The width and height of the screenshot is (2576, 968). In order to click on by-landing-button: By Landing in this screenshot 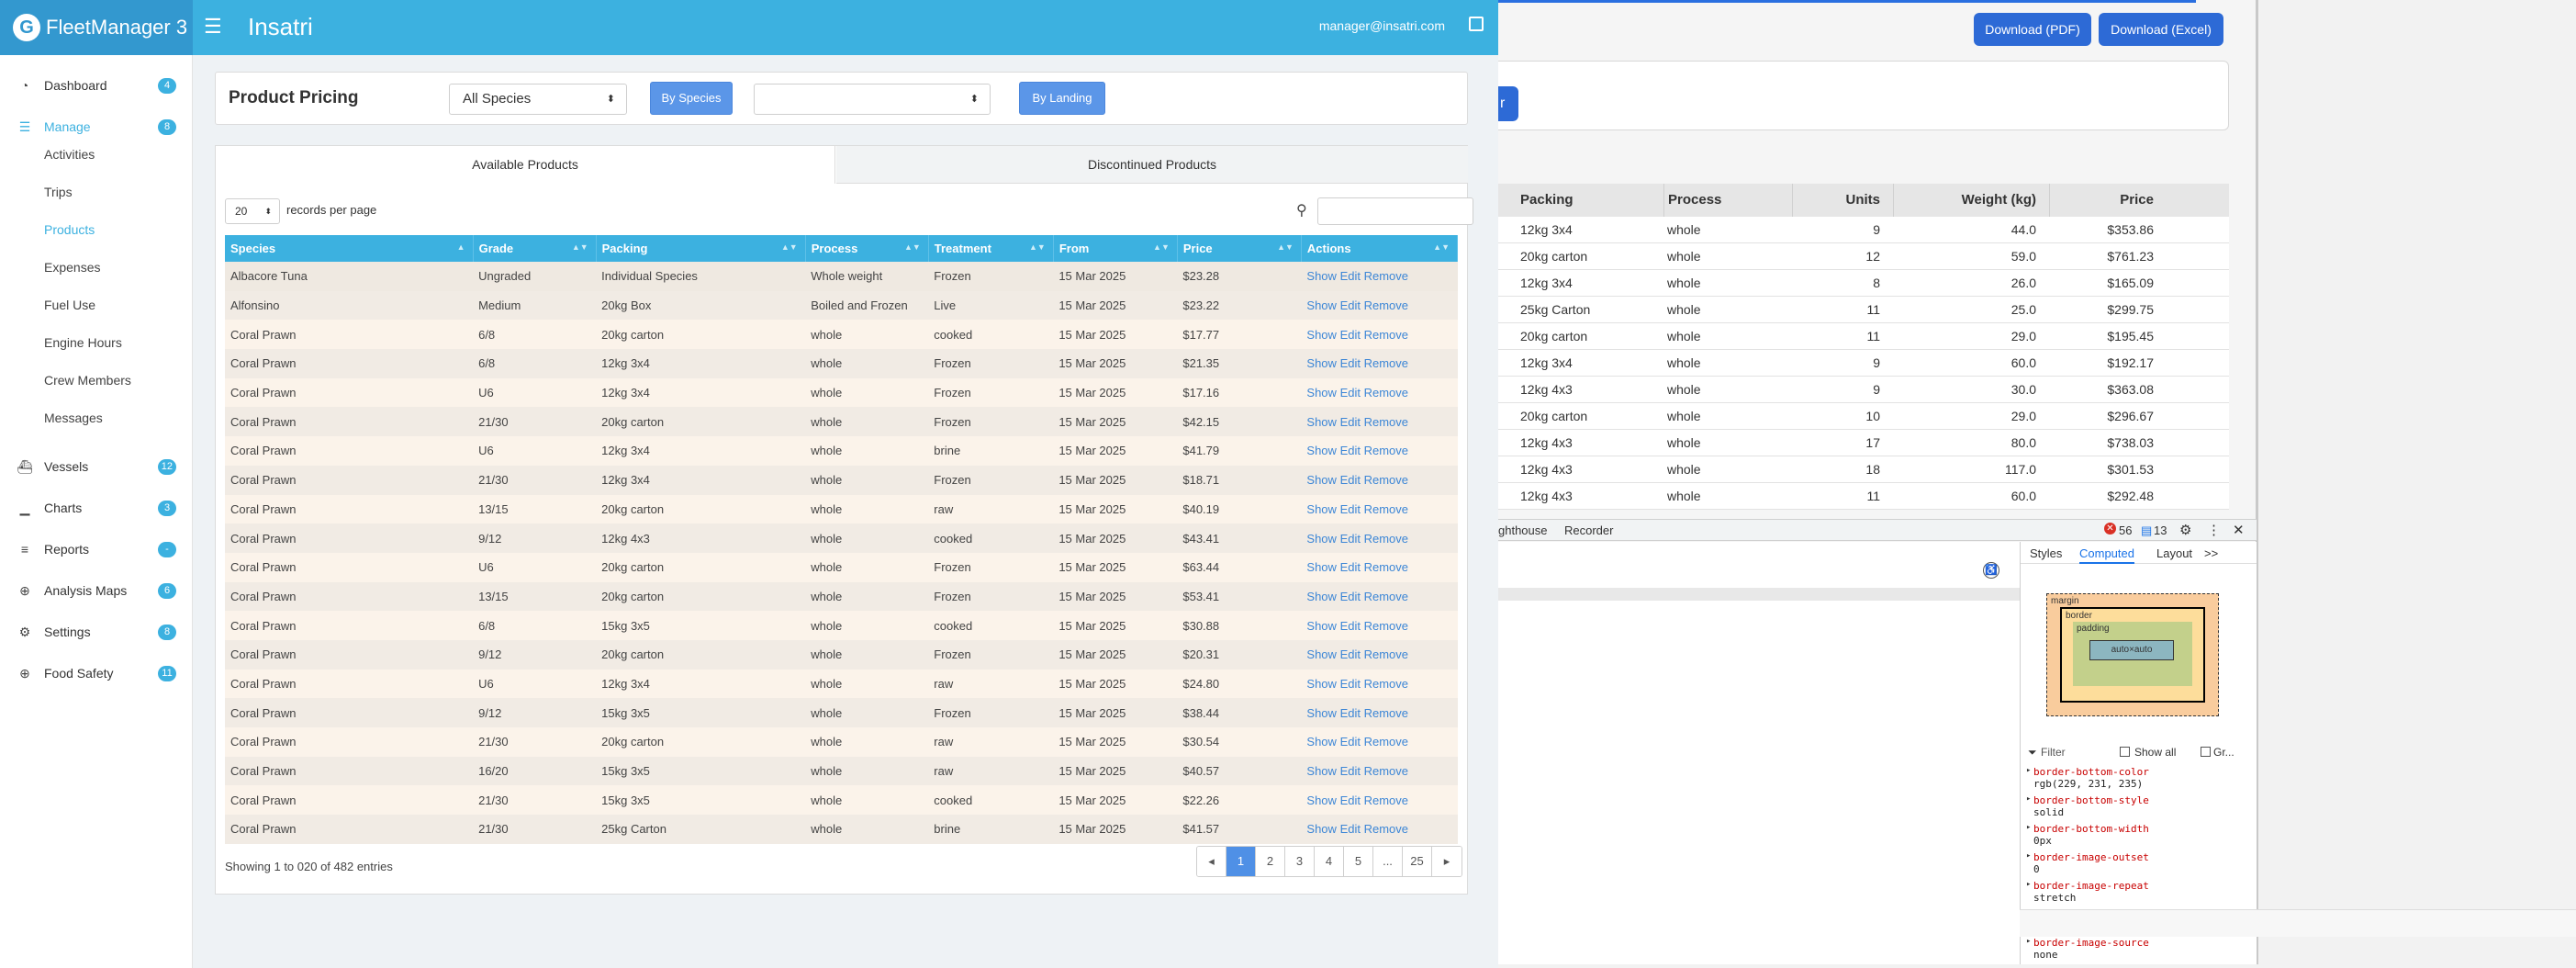, I will do `click(1062, 98)`.